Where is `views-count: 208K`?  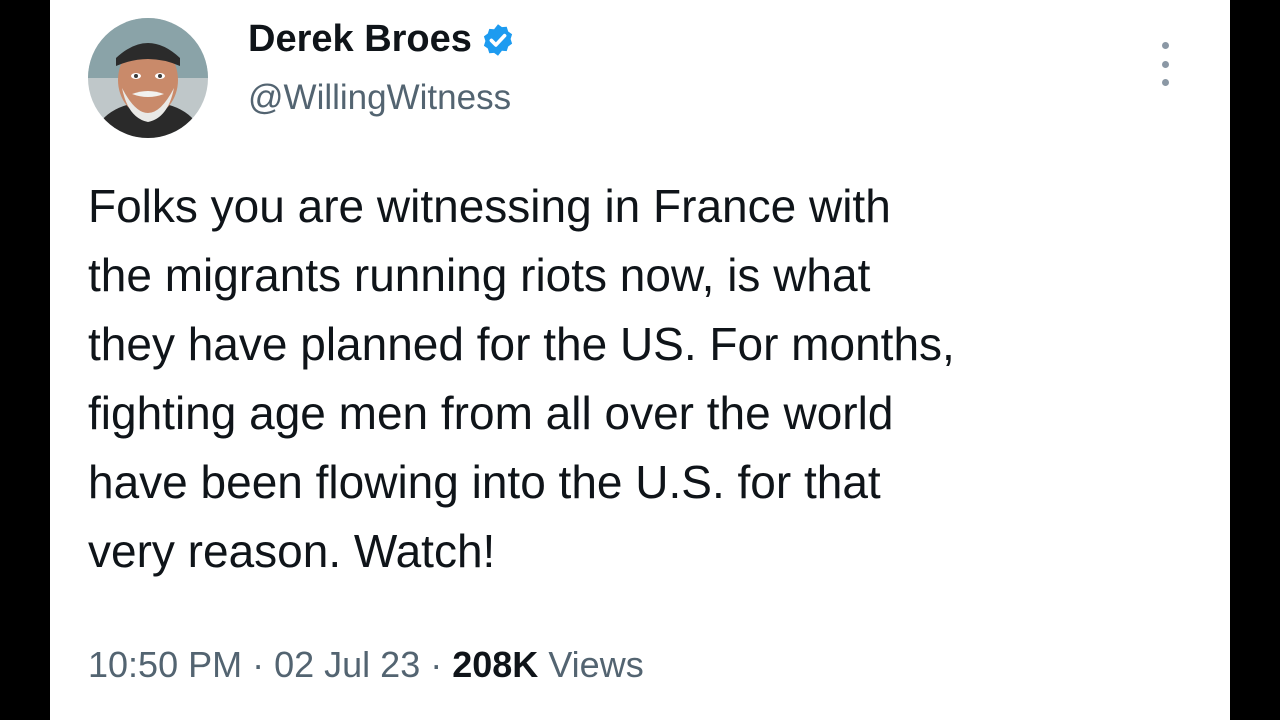 views-count: 208K is located at coordinates (495, 664).